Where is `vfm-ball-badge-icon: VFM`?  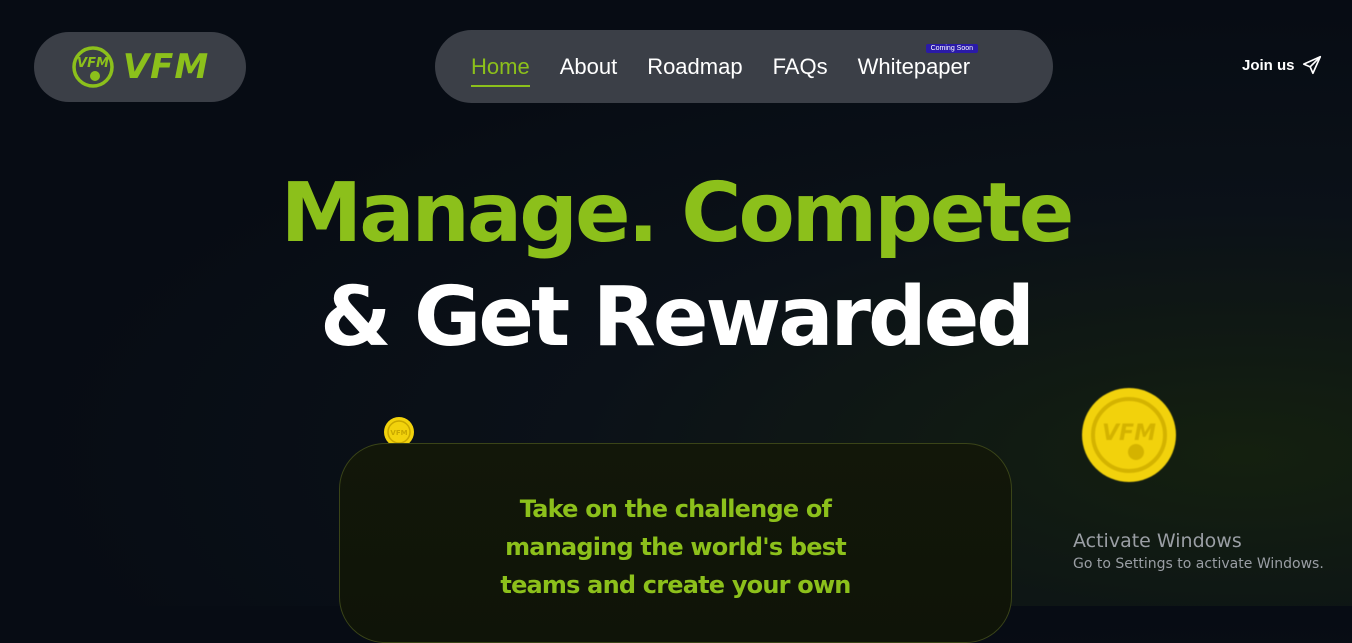 vfm-ball-badge-icon: VFM is located at coordinates (93, 67).